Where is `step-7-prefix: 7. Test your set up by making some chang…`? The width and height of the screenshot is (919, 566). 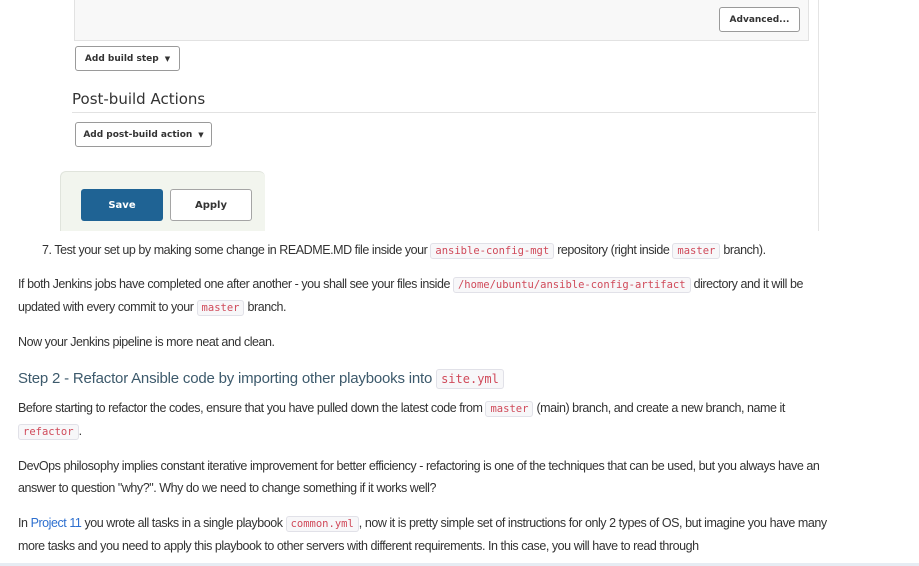
step-7-prefix: 7. Test your set up by making some chang… is located at coordinates (236, 250).